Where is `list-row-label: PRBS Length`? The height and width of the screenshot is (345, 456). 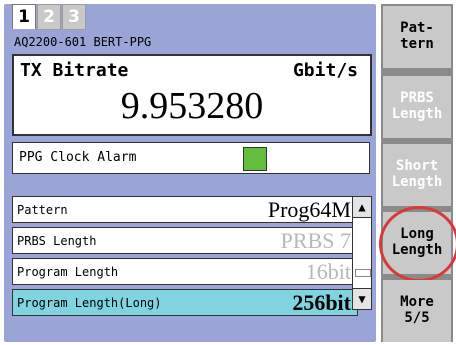 list-row-label: PRBS Length is located at coordinates (57, 241).